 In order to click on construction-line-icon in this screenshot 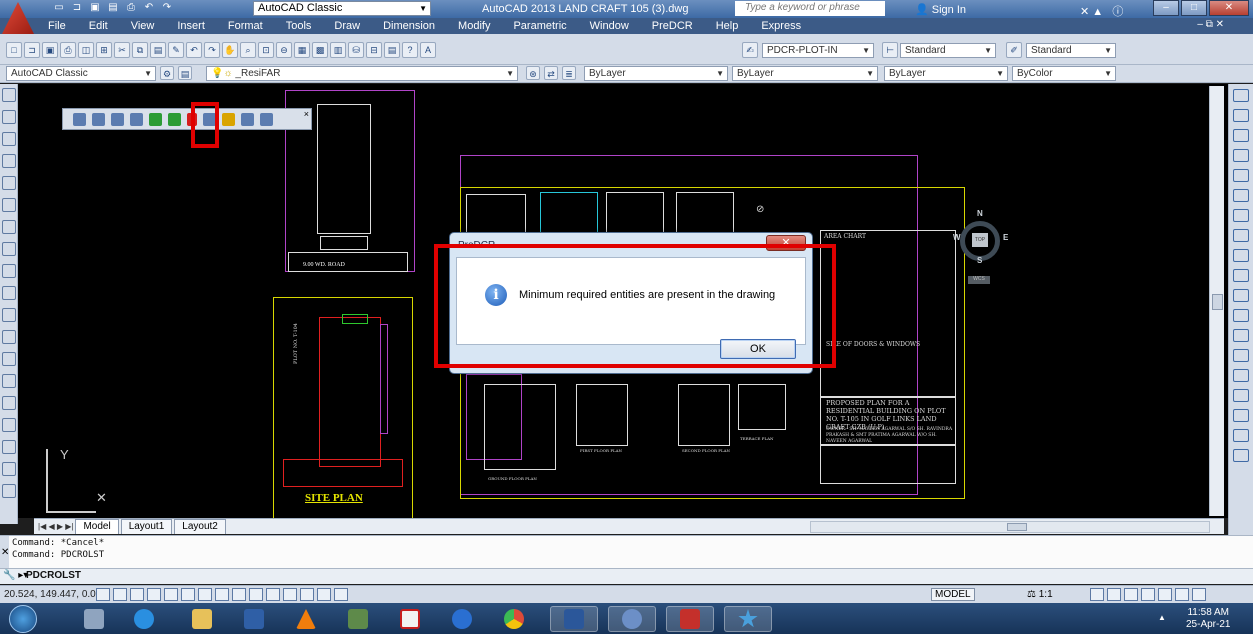, I will do `click(9, 117)`.